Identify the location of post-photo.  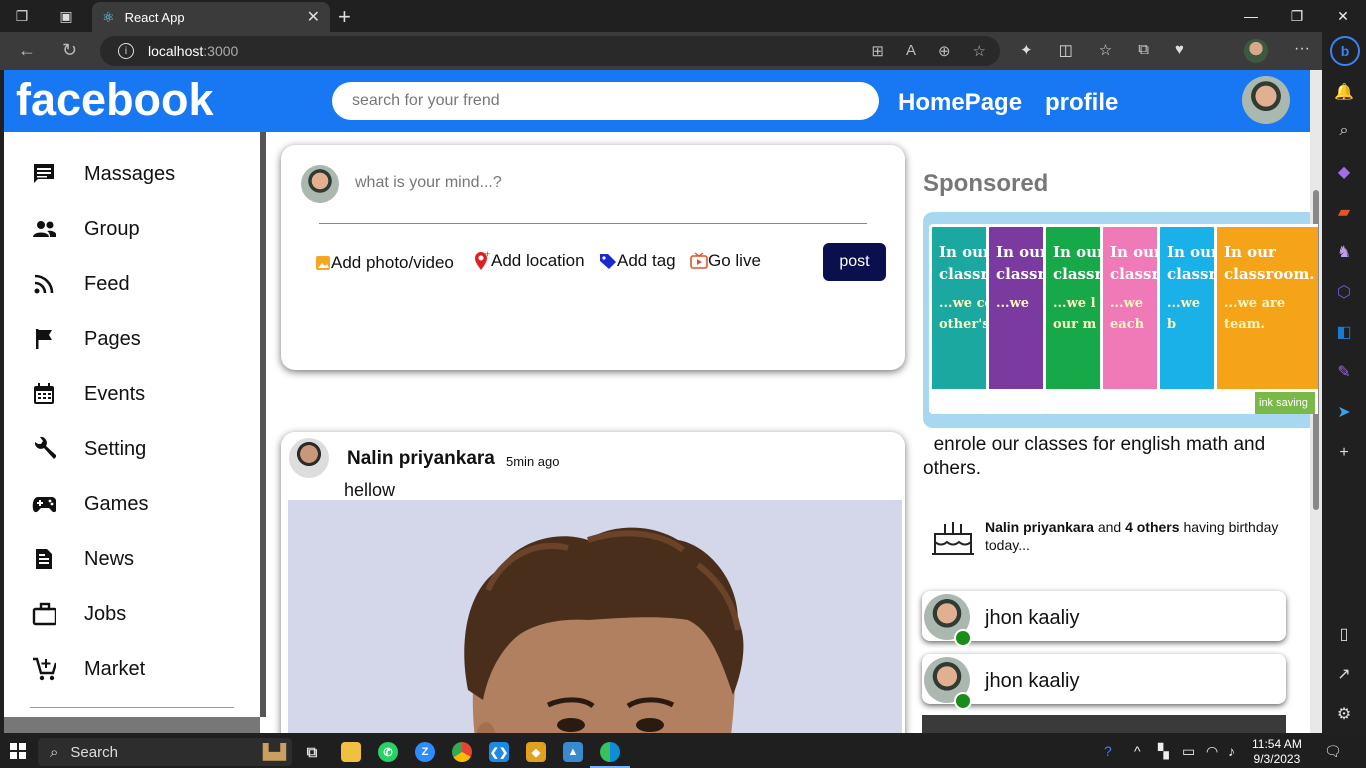
(595, 616).